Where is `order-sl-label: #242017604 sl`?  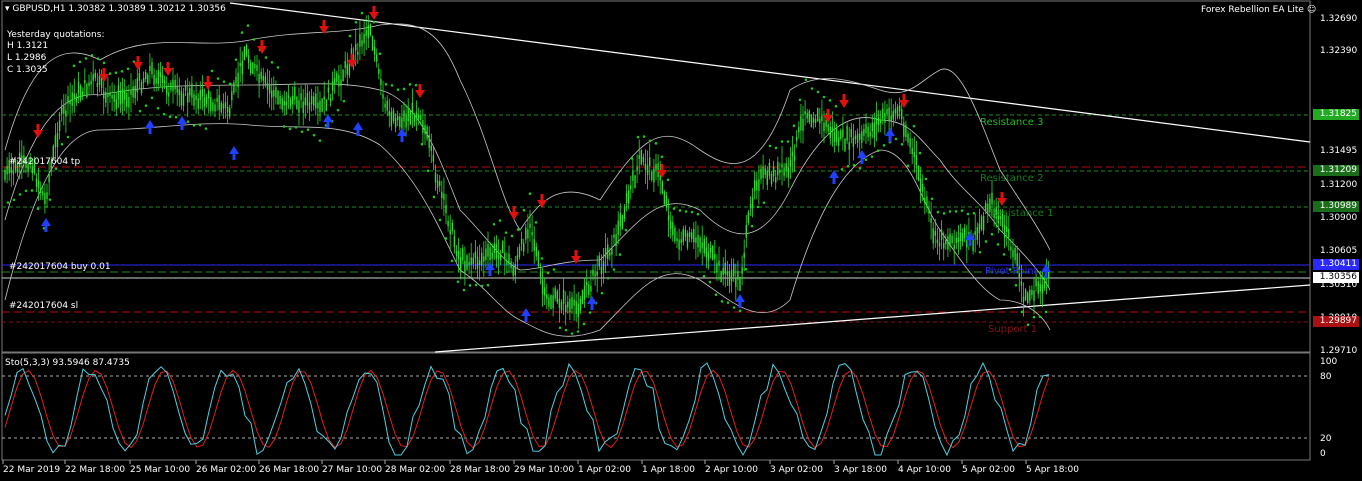 order-sl-label: #242017604 sl is located at coordinates (43, 306).